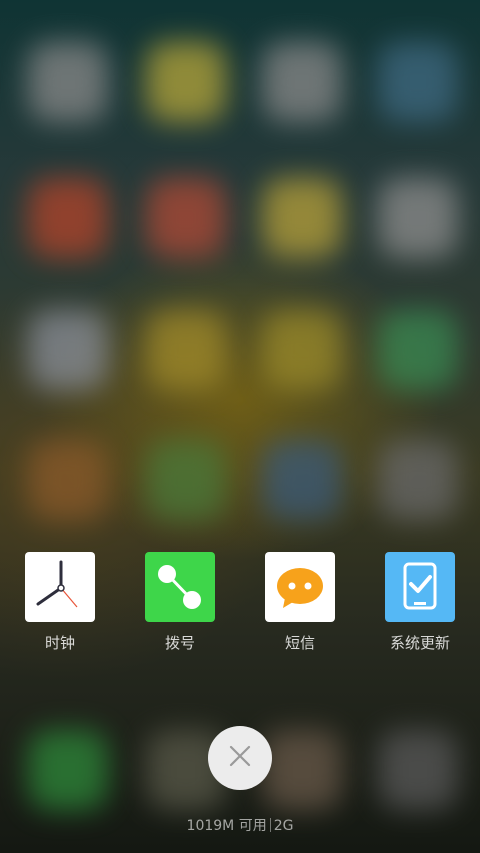 The height and width of the screenshot is (853, 480). I want to click on recent-app-system-update: 系统更新, so click(420, 602).